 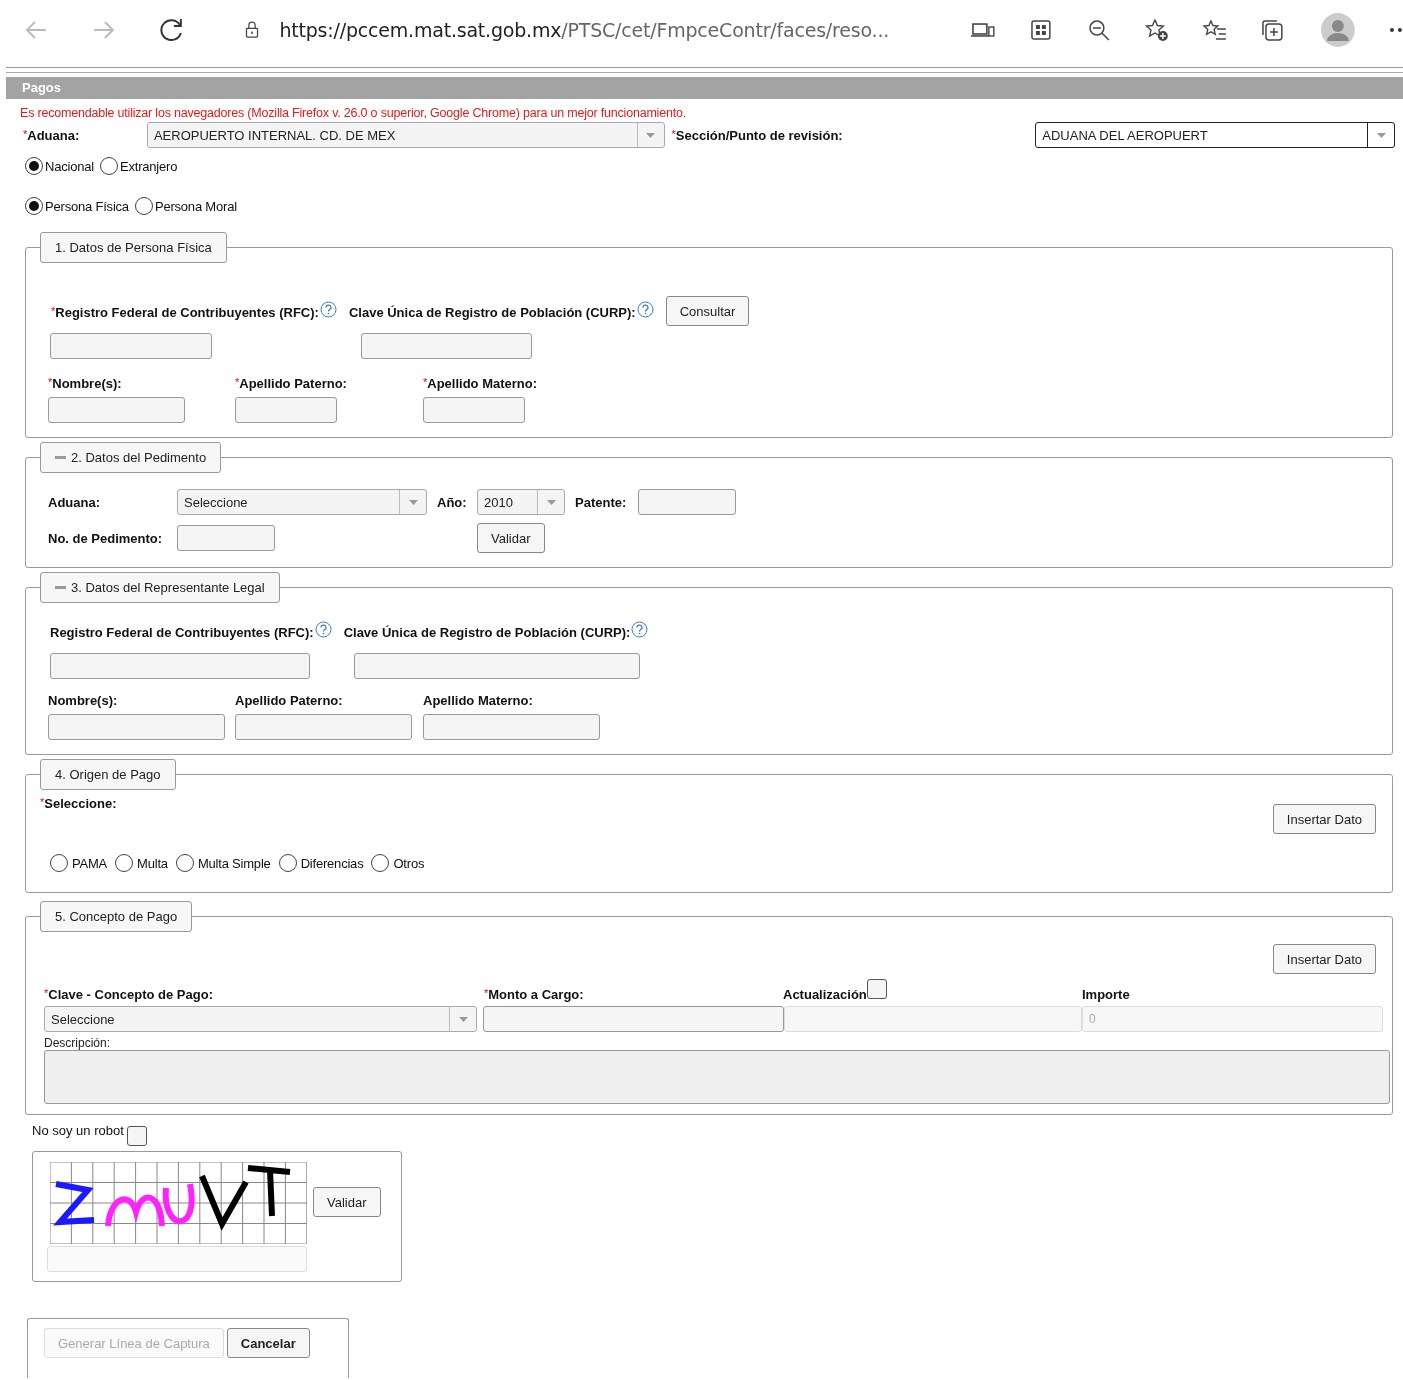 I want to click on section-header: 1. Datos de Persona Física, so click(x=133, y=247).